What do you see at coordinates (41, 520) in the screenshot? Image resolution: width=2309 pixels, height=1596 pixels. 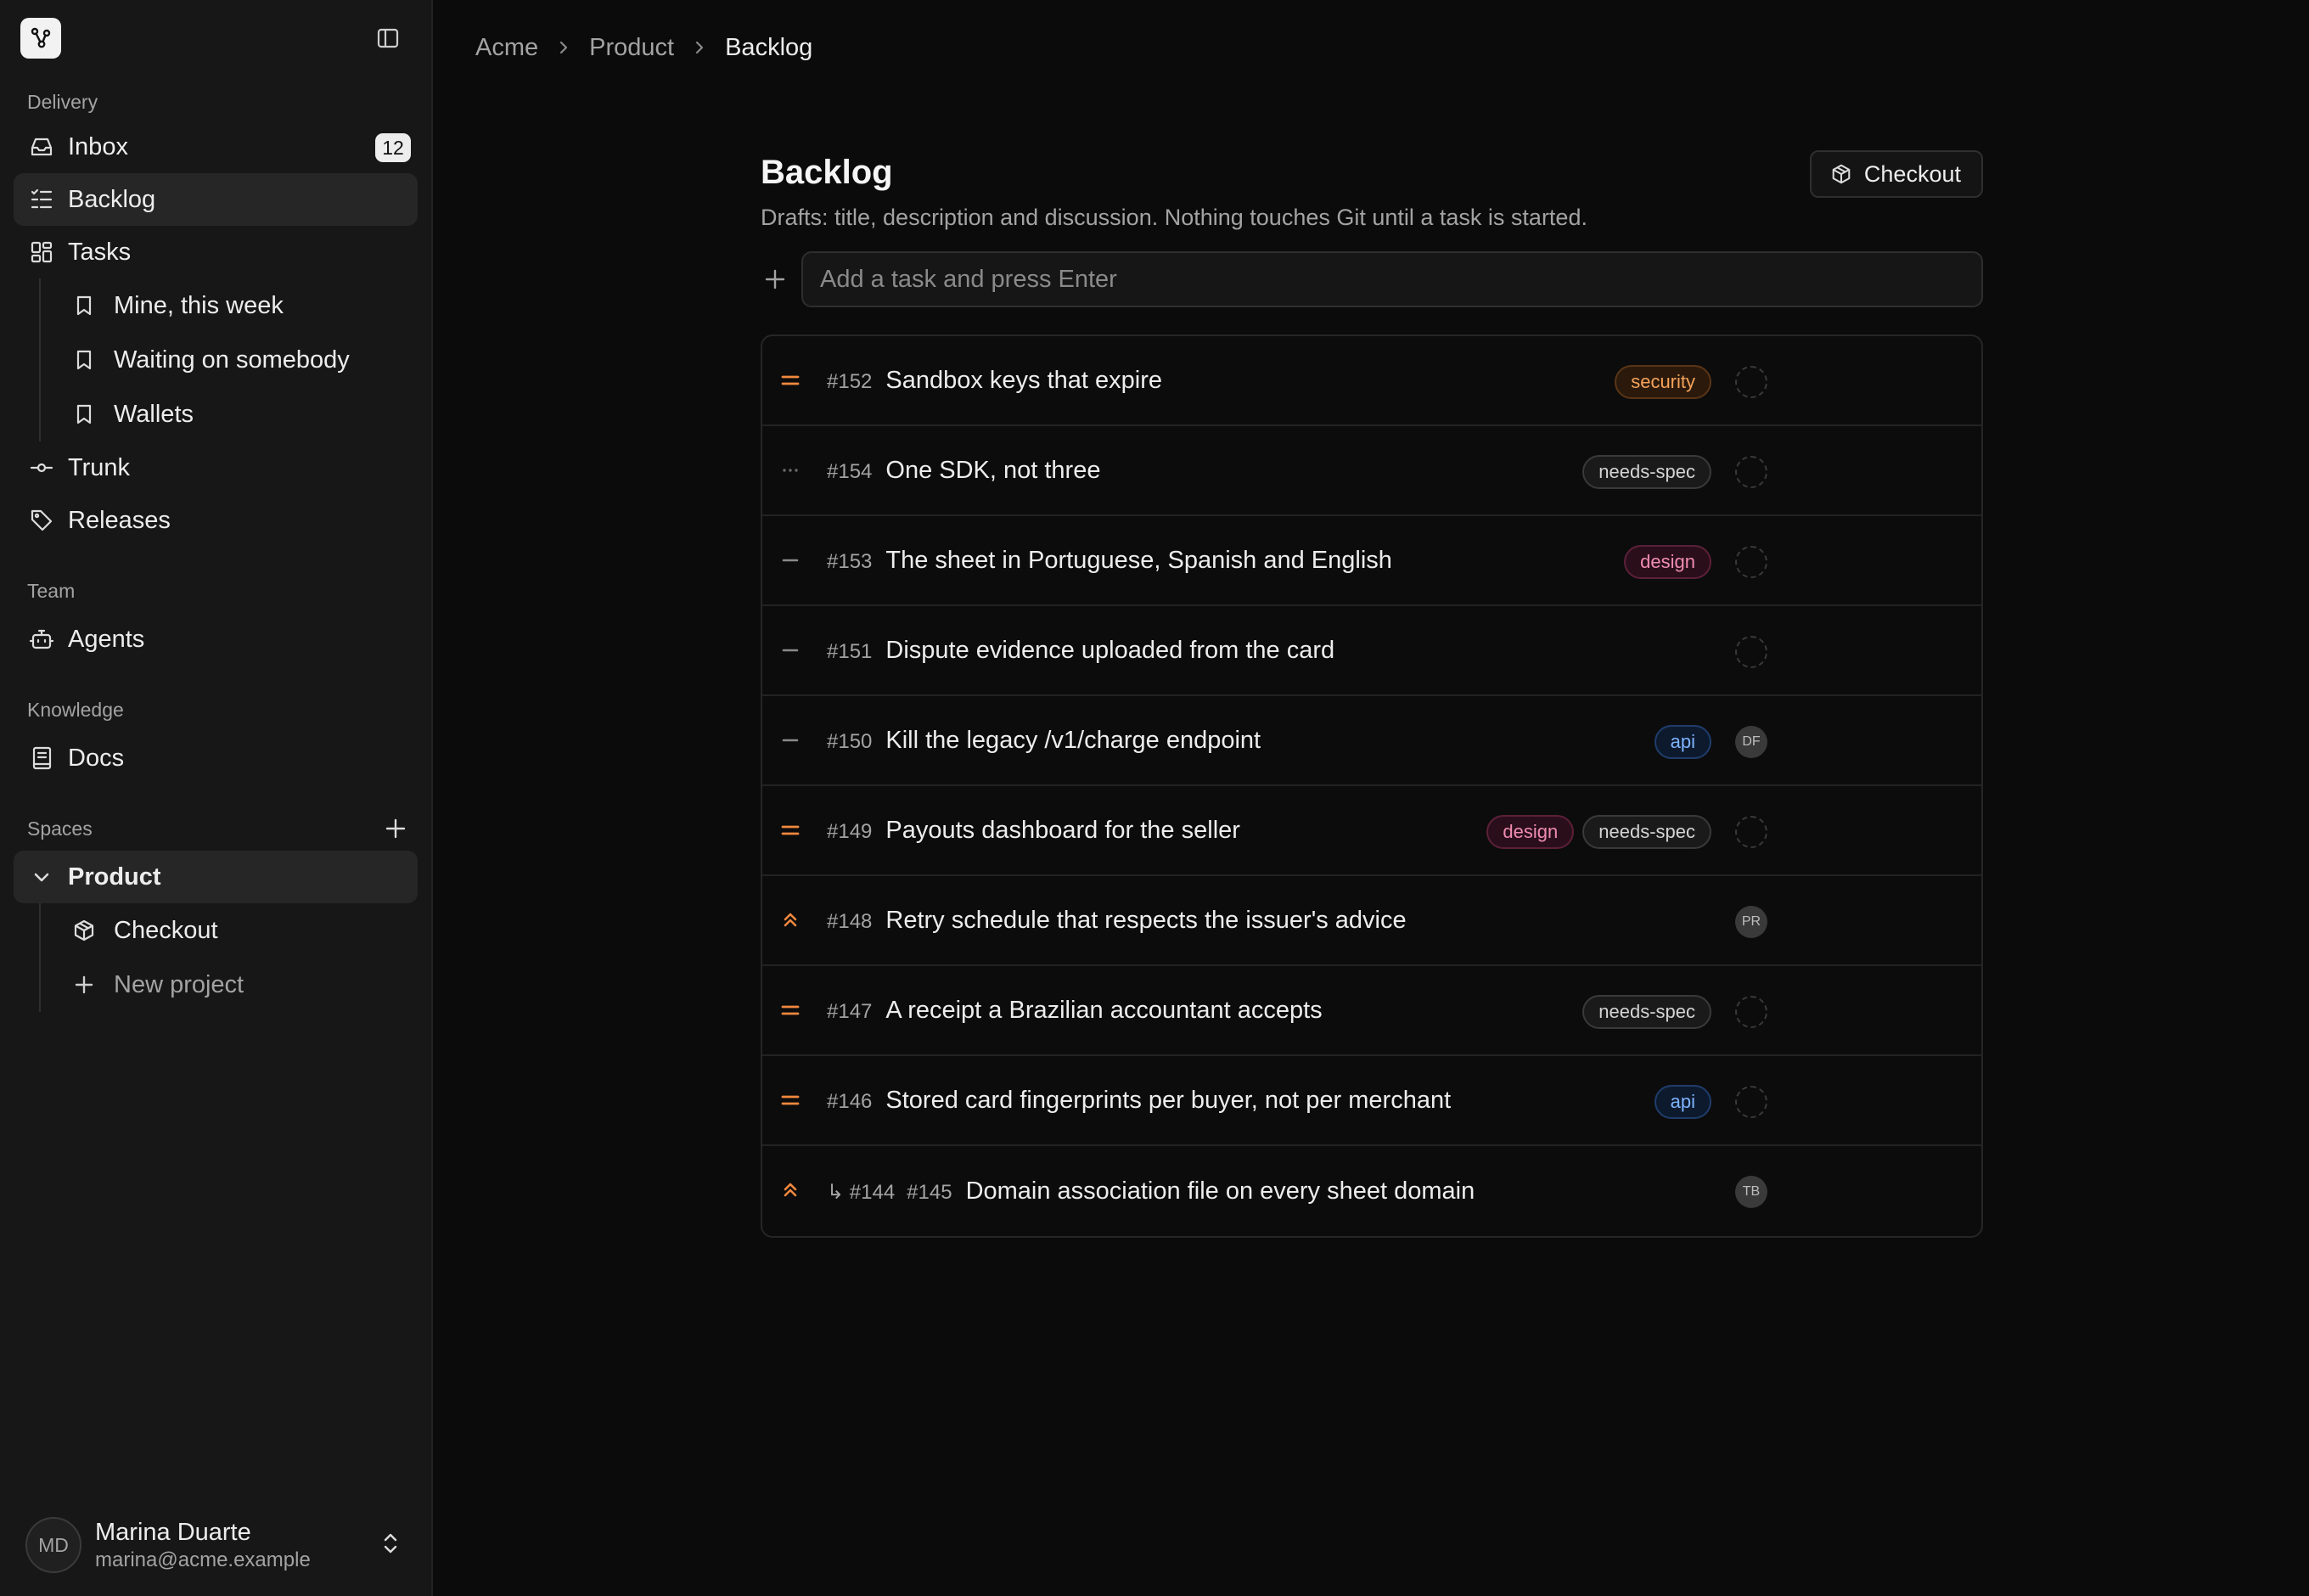 I see `tag-icon` at bounding box center [41, 520].